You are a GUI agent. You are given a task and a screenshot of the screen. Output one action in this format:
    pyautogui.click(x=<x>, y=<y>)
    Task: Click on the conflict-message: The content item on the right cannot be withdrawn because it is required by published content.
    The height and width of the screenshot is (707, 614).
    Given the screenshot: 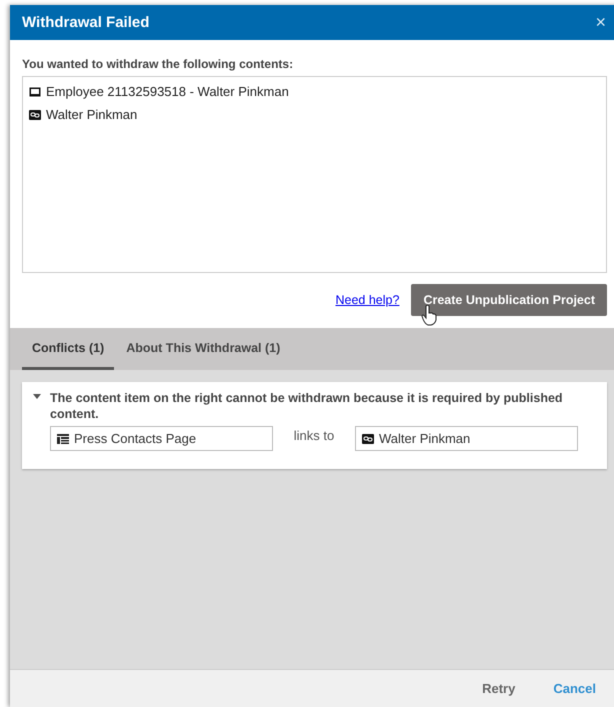 What is the action you would take?
    pyautogui.click(x=307, y=406)
    